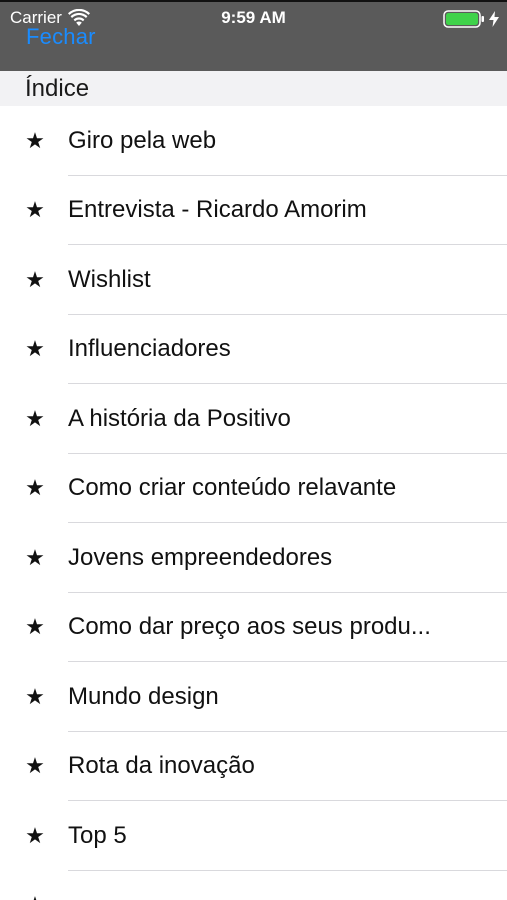 The width and height of the screenshot is (507, 900). Describe the element at coordinates (200, 557) in the screenshot. I see `list-item-label: Jovens empreendedores` at that location.